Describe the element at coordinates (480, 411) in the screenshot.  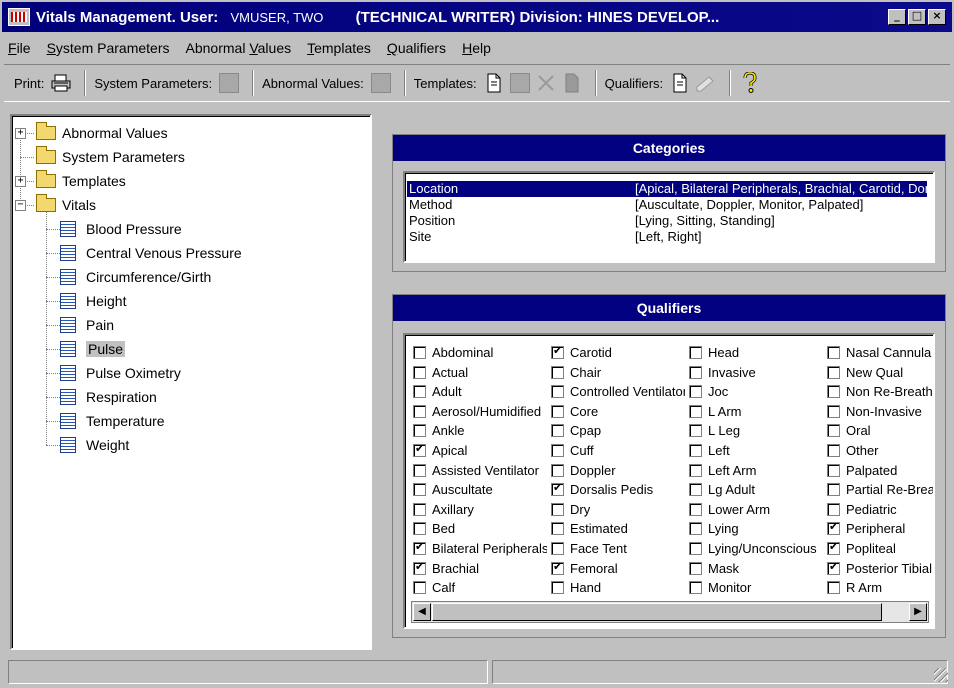
I see `qualifier-item: Aerosol/Humidified` at that location.